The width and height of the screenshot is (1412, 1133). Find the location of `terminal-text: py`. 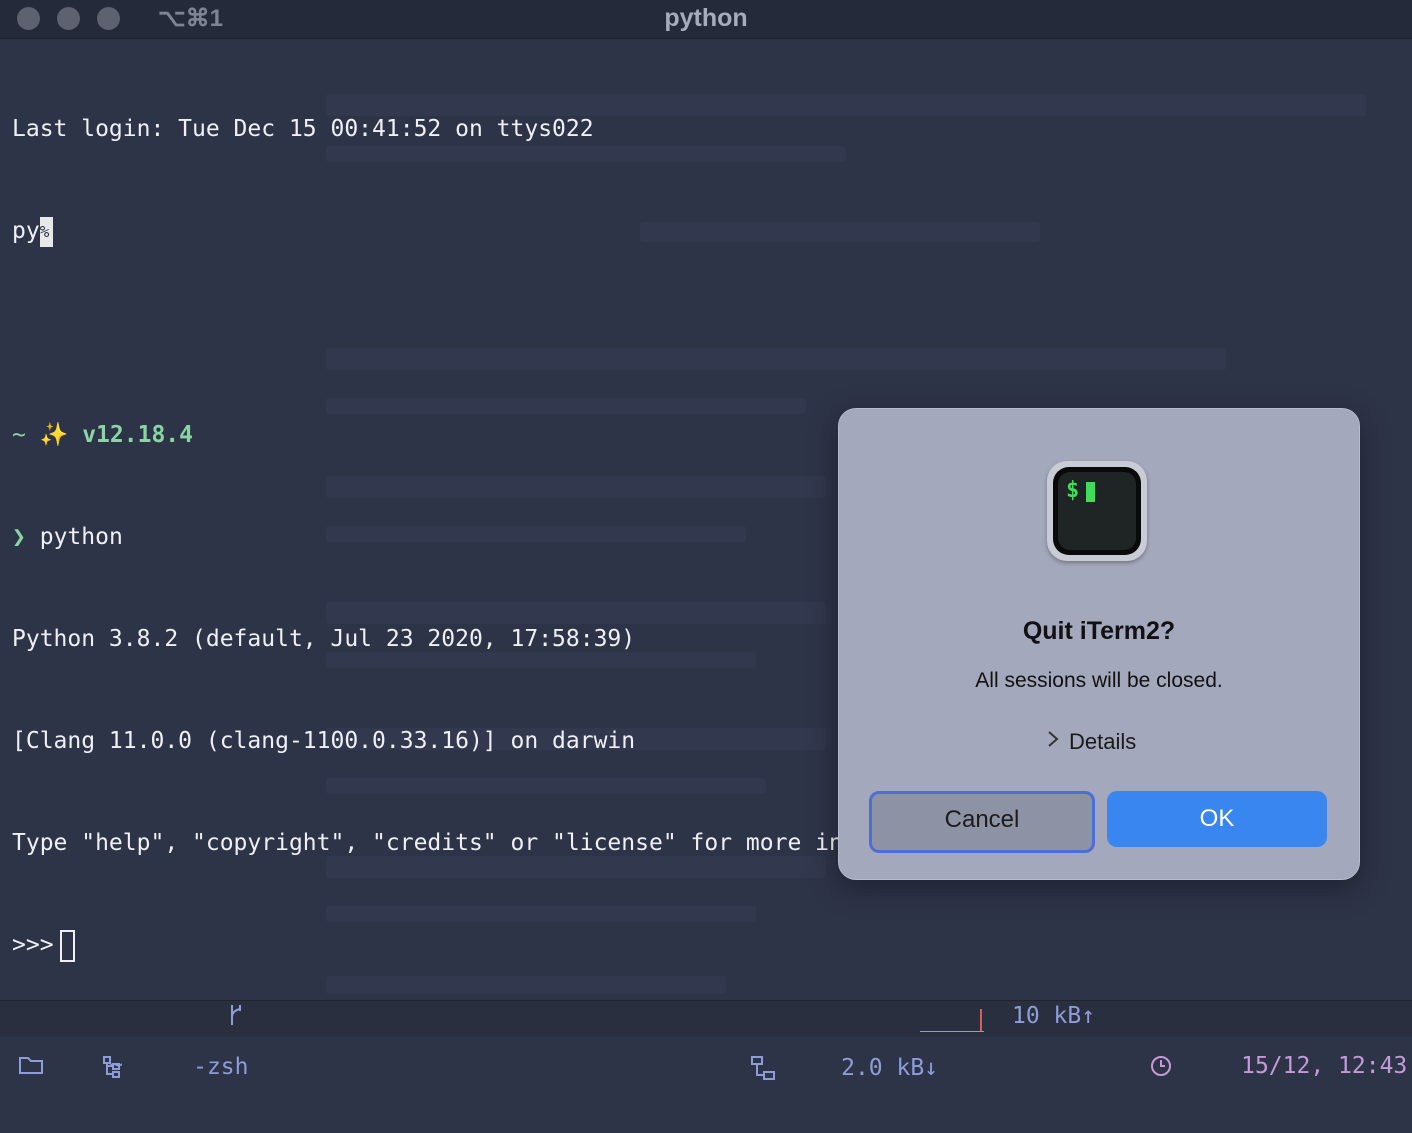

terminal-text: py is located at coordinates (26, 231).